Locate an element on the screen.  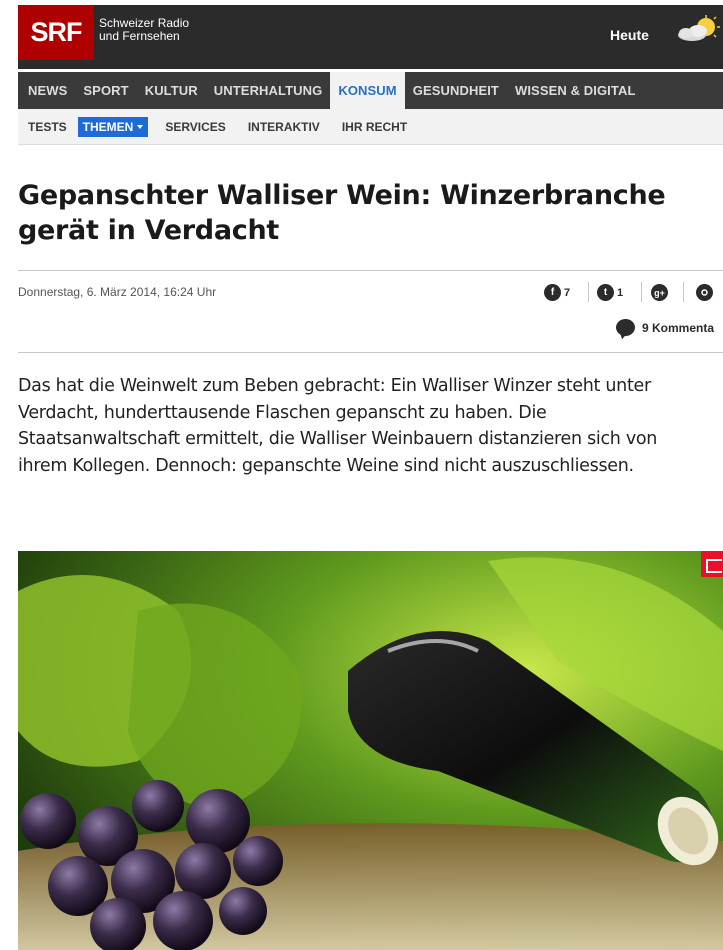
more-share is located at coordinates (704, 292).